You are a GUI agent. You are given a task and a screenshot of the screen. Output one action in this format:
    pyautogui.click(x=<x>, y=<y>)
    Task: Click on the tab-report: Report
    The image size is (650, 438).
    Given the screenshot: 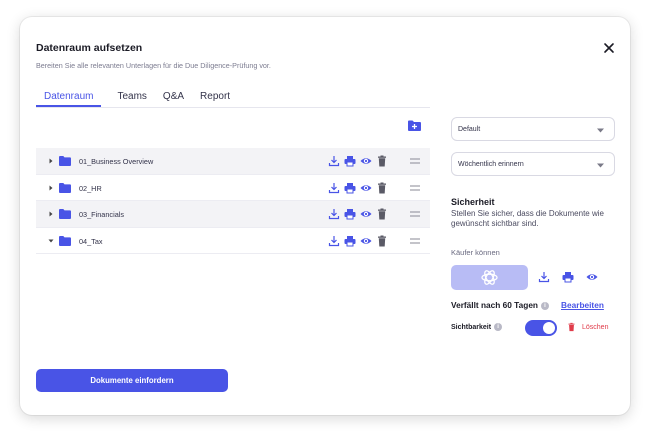 What is the action you would take?
    pyautogui.click(x=215, y=99)
    